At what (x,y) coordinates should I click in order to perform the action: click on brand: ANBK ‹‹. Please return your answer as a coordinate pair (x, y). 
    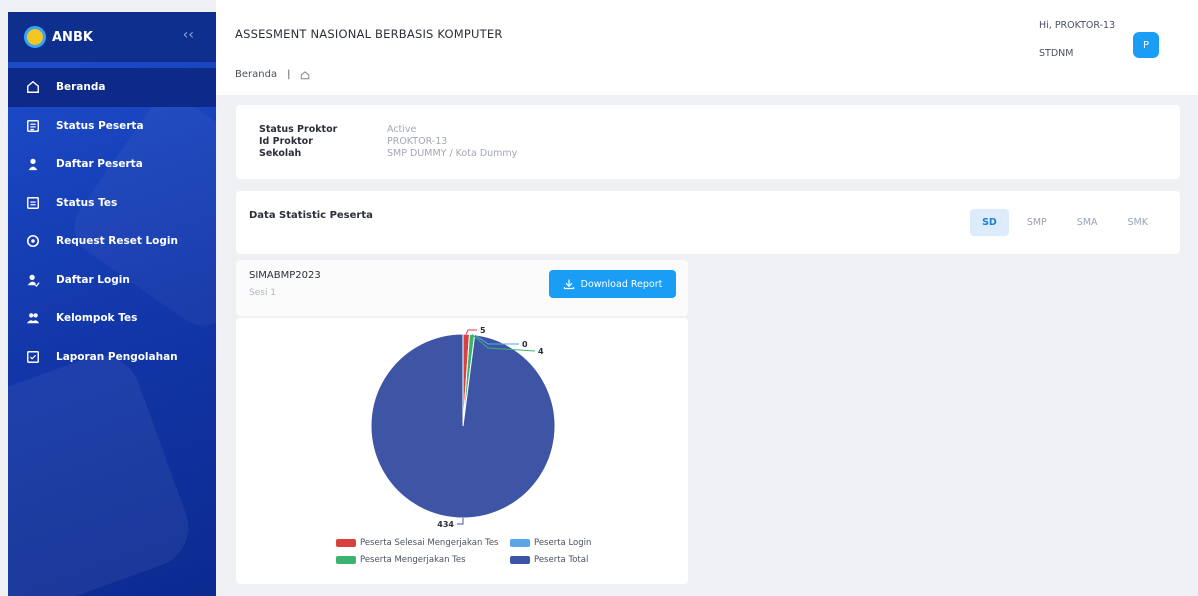
    Looking at the image, I should click on (112, 37).